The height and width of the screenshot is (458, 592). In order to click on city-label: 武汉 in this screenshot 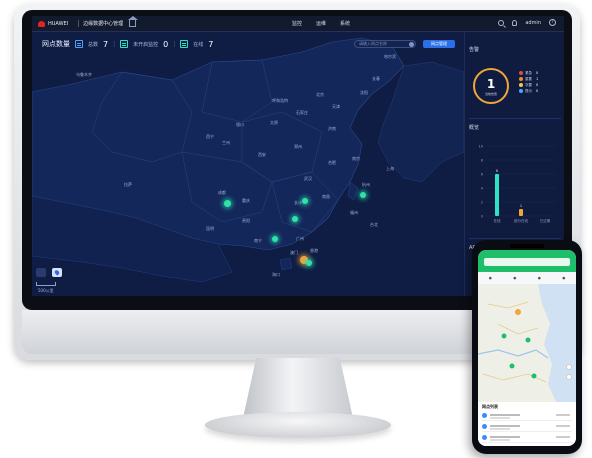, I will do `click(308, 178)`.